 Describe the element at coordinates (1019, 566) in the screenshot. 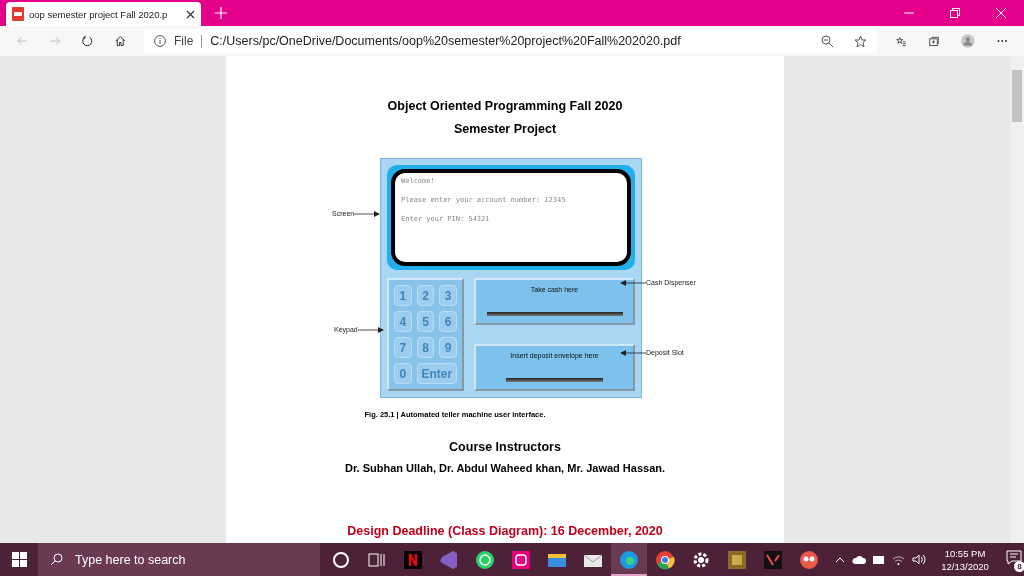

I see `notification-badge: 8` at that location.